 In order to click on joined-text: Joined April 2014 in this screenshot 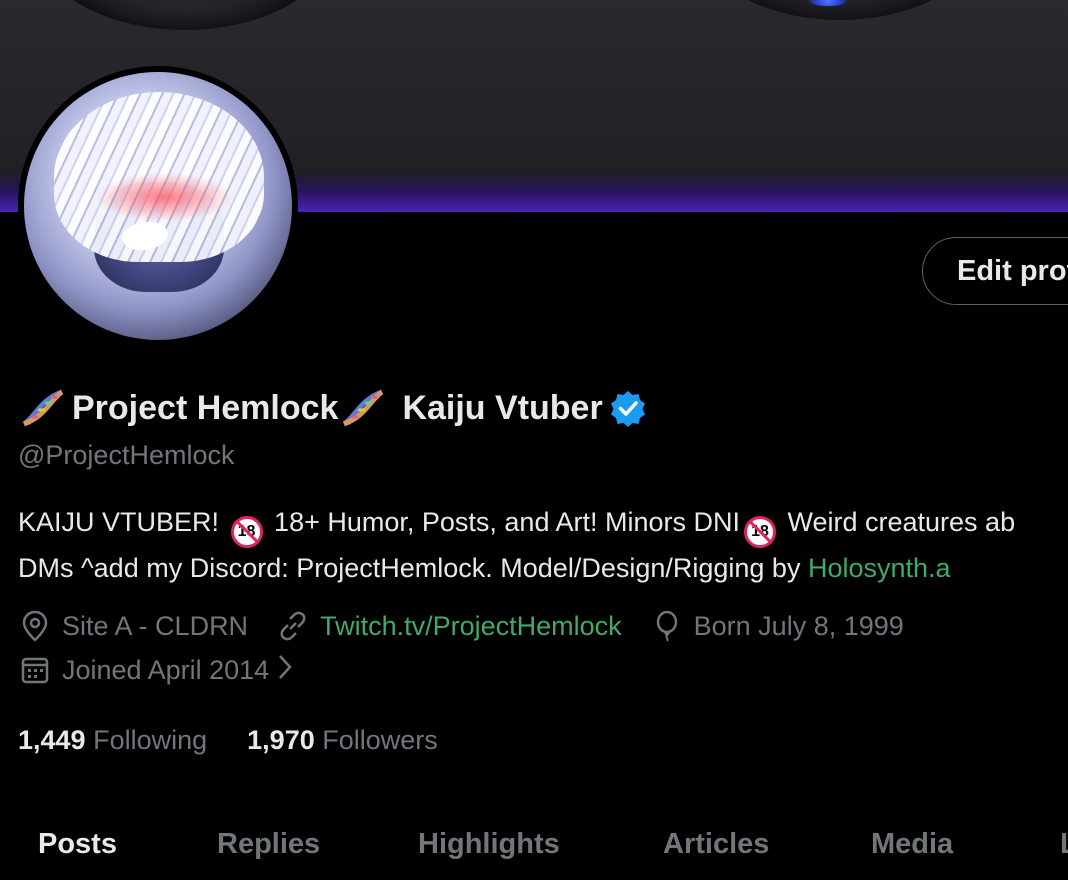, I will do `click(166, 669)`.